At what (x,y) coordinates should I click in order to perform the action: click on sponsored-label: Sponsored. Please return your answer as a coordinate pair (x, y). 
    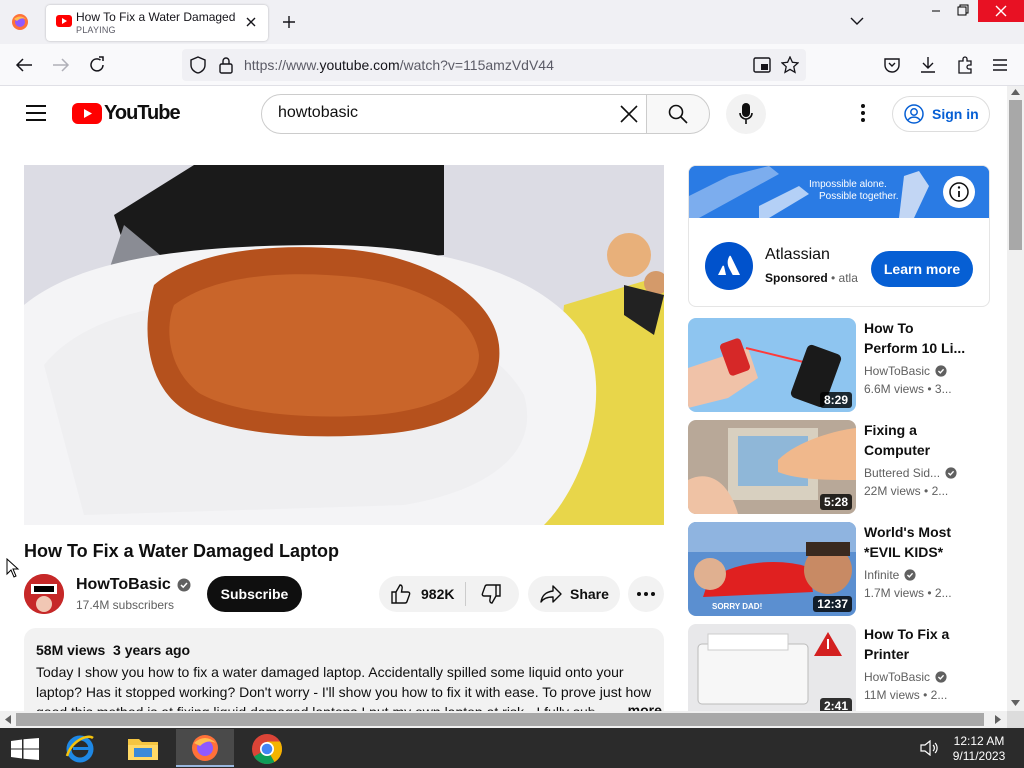
    Looking at the image, I should click on (796, 278).